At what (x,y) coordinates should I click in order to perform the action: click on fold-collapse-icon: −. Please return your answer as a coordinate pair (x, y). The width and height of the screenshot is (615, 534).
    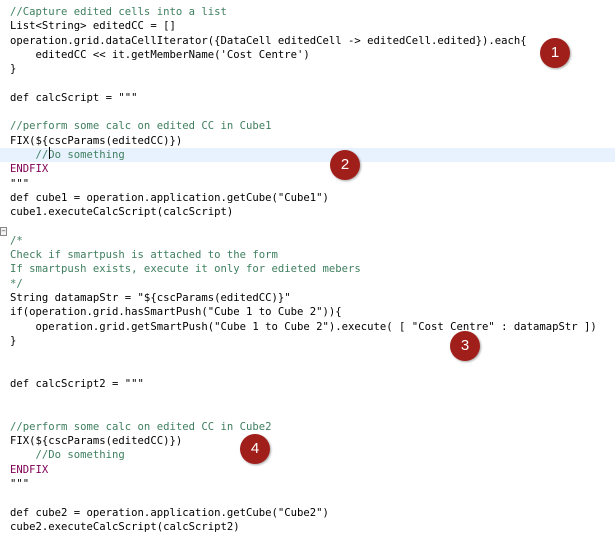
    Looking at the image, I should click on (3, 231).